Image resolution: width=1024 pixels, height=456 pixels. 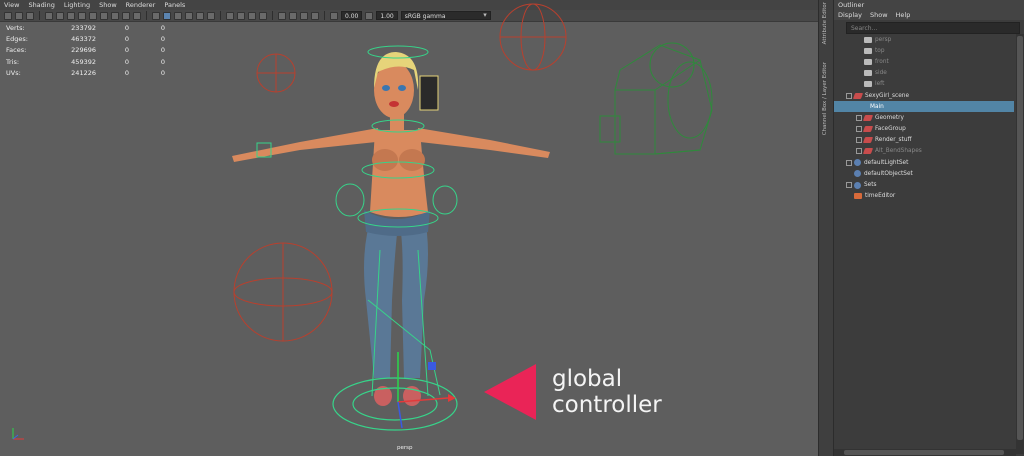 What do you see at coordinates (877, 106) in the screenshot?
I see `outliner-item-label: Main` at bounding box center [877, 106].